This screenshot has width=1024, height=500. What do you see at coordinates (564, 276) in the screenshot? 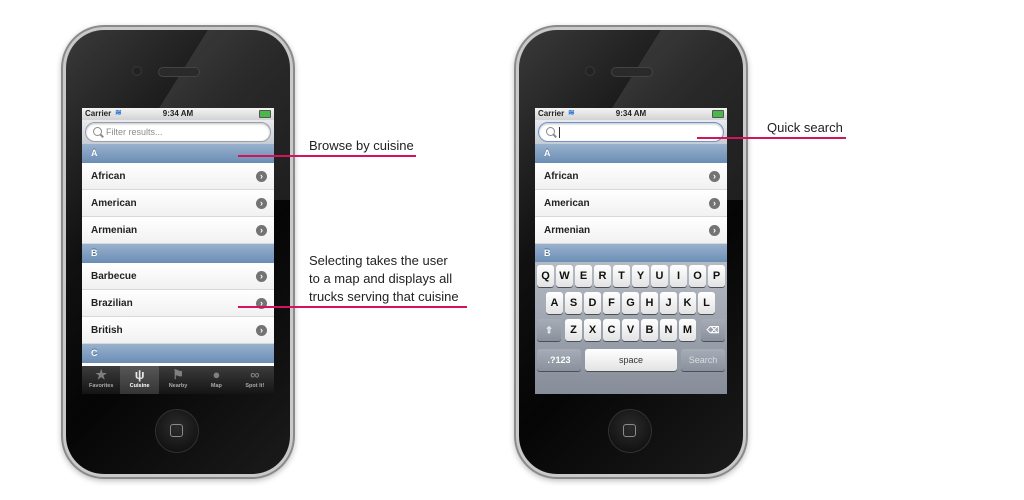
I see `key-w: W` at bounding box center [564, 276].